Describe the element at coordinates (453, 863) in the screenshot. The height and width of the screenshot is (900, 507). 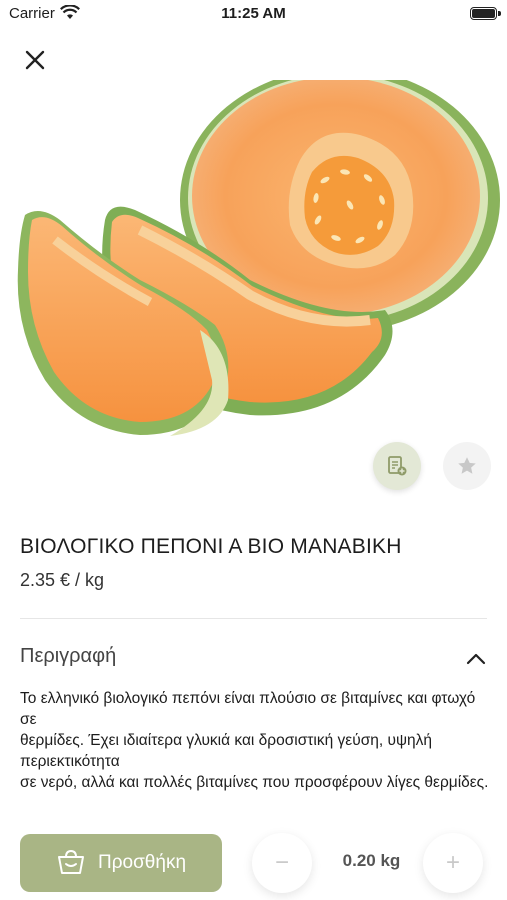
I see `increase-quantity-button: +` at that location.